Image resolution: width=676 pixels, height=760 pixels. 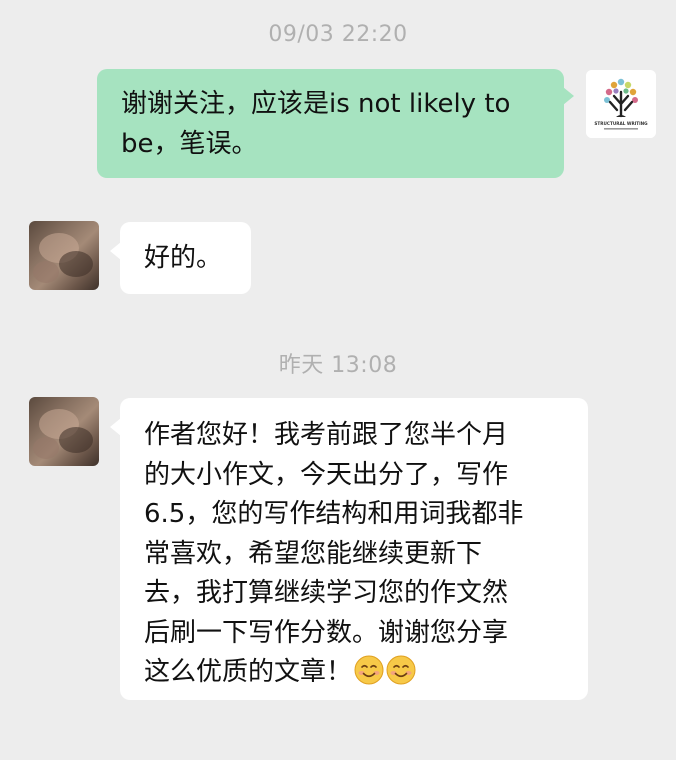 I want to click on message-text-line: 去，我打算继续学习您的作文然, so click(x=326, y=593).